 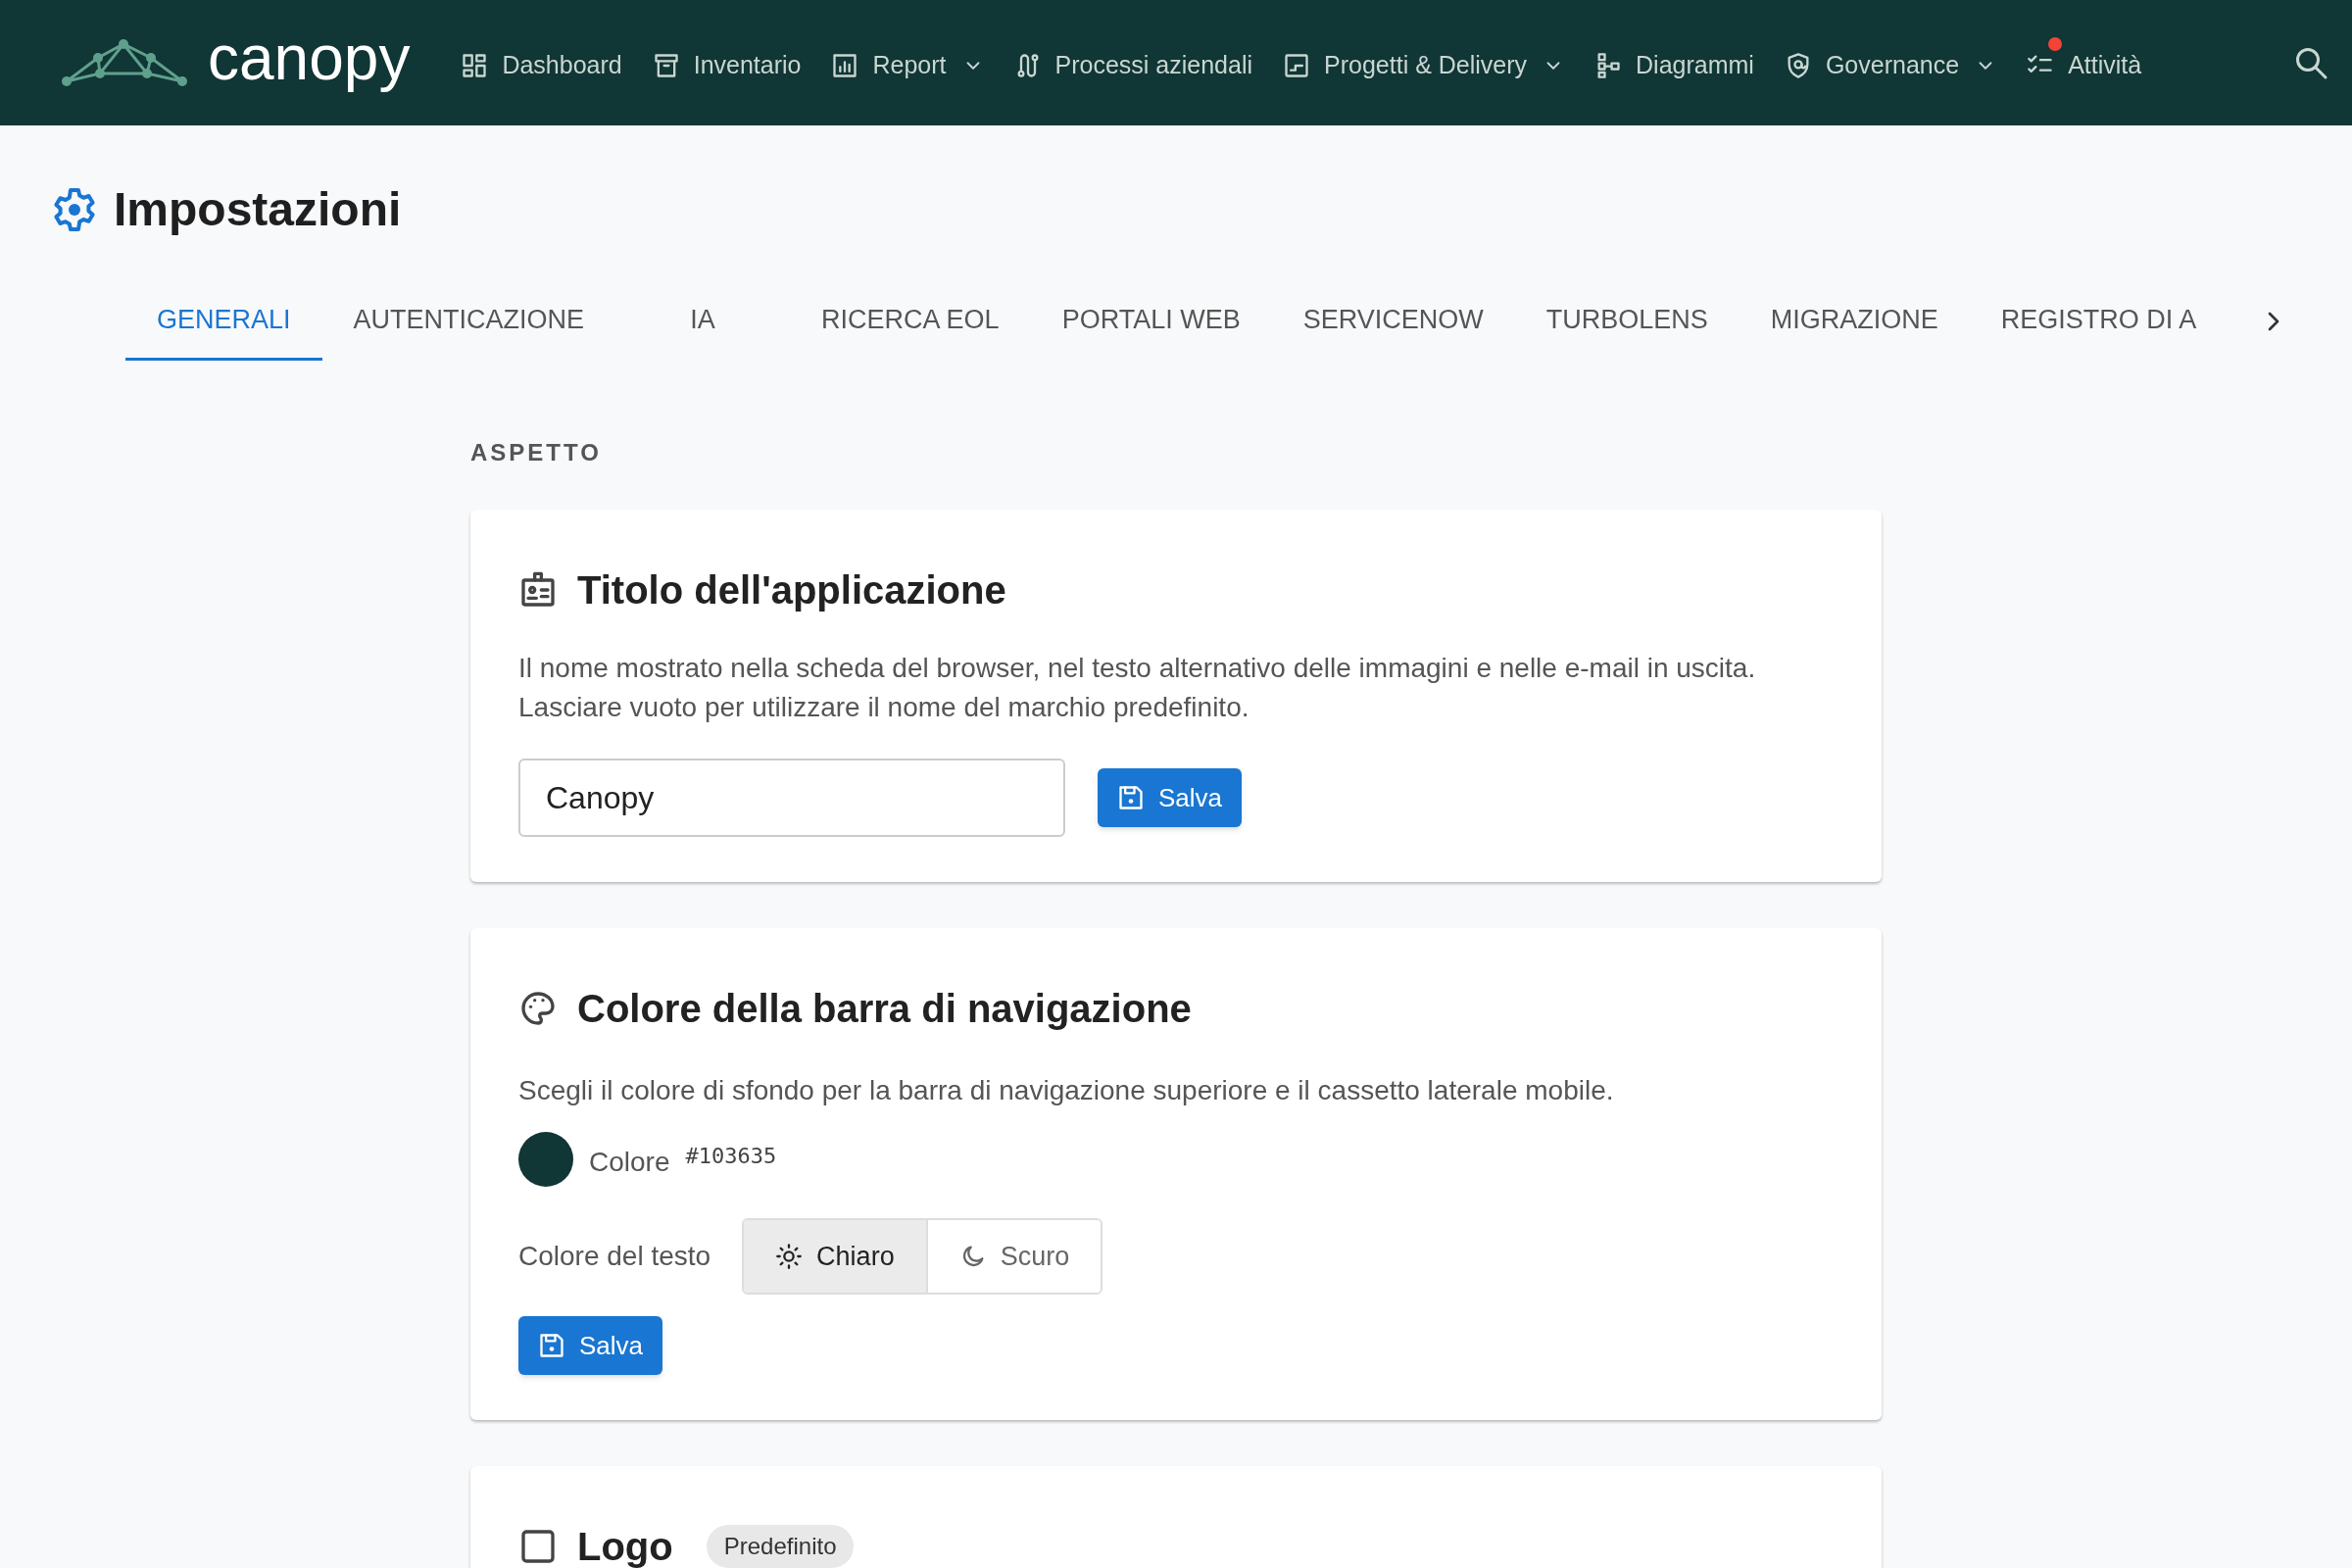 What do you see at coordinates (309, 62) in the screenshot?
I see `brand-name: canopy` at bounding box center [309, 62].